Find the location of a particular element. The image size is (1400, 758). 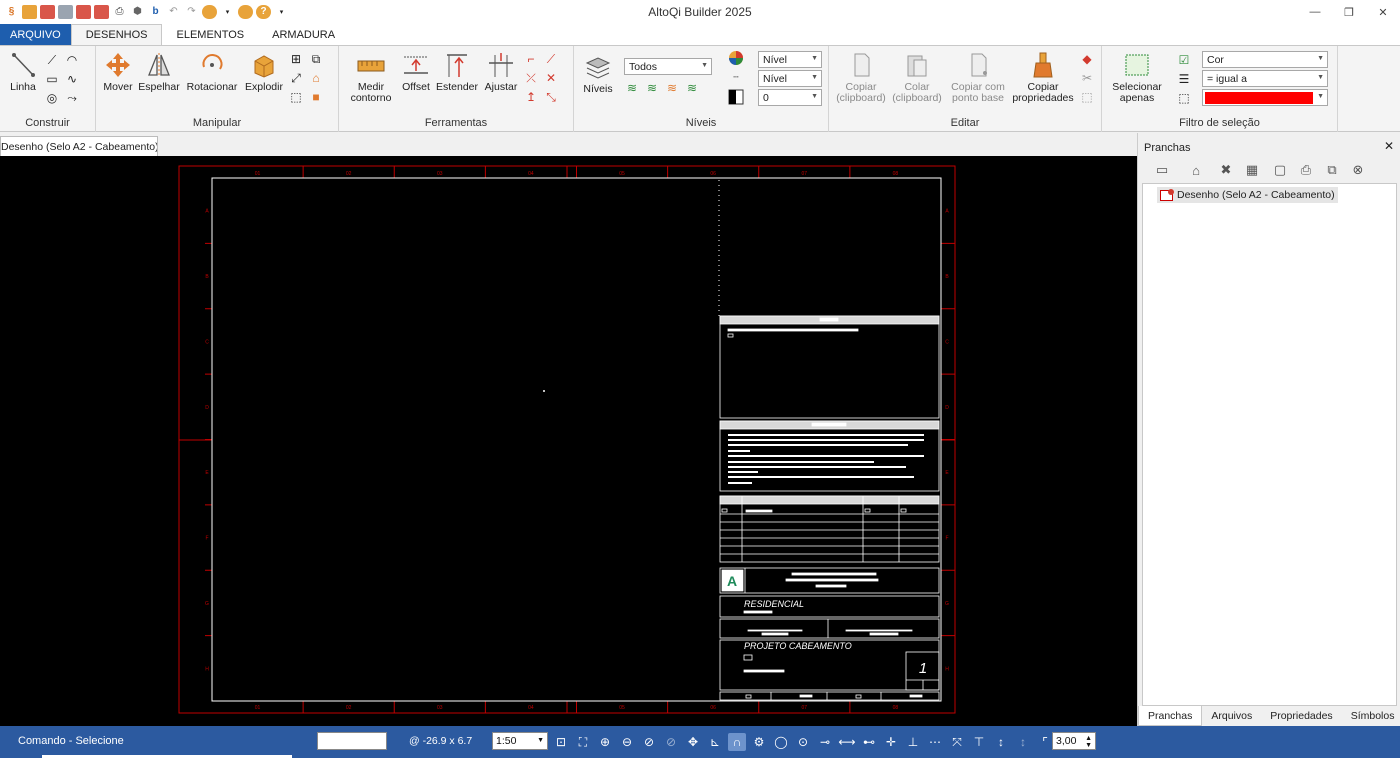

scissors-icon: ✂ is located at coordinates (1087, 78).